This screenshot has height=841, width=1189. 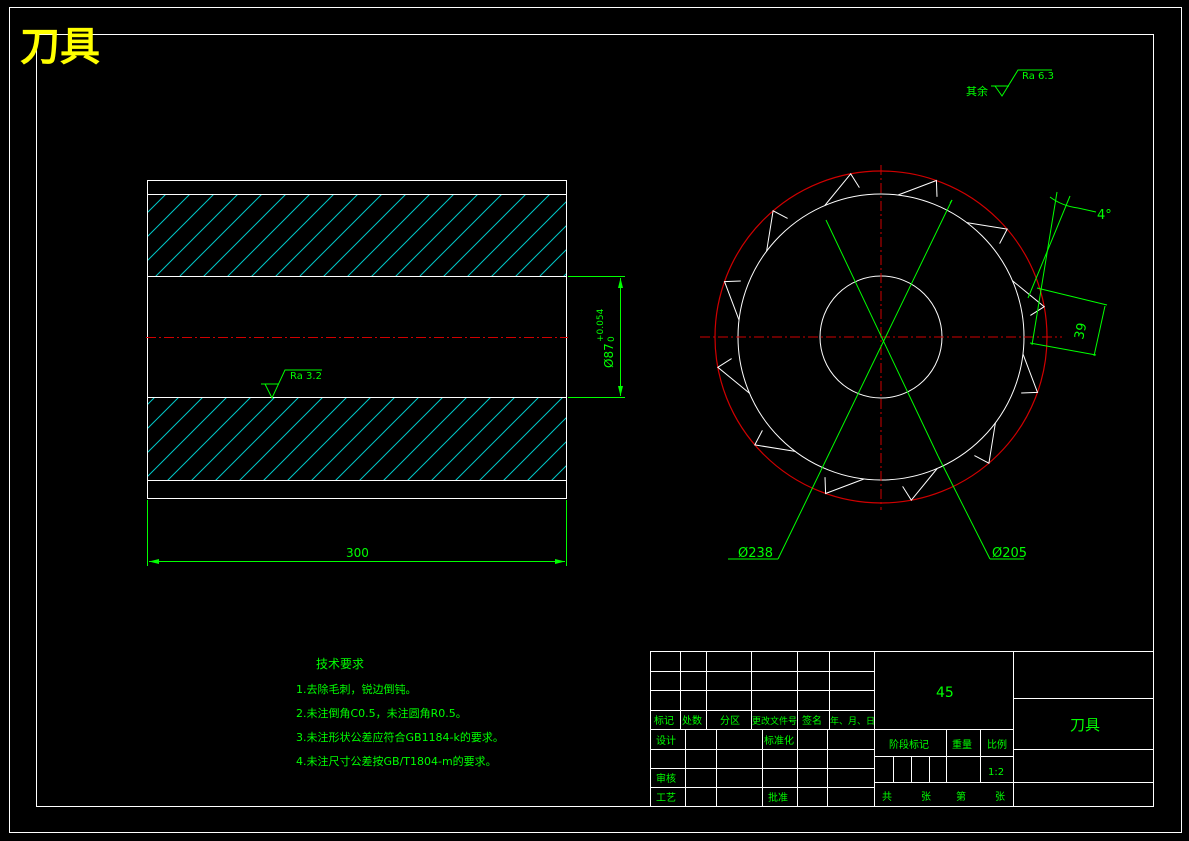 What do you see at coordinates (356, 689) in the screenshot?
I see `tech-item-1: 1.去除毛刺，锐边倒钝。` at bounding box center [356, 689].